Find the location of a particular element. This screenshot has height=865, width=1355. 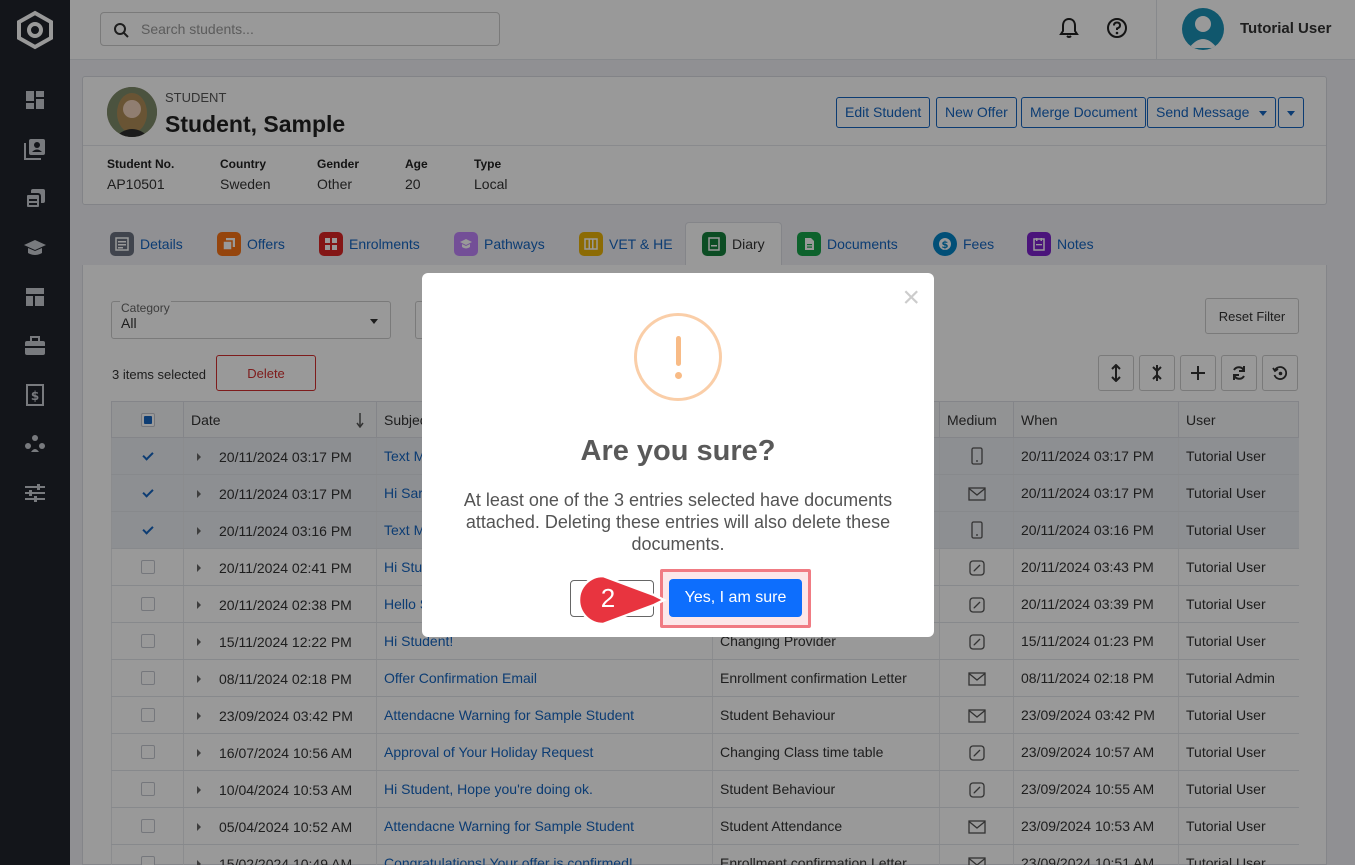

close-icon: × is located at coordinates (911, 298).